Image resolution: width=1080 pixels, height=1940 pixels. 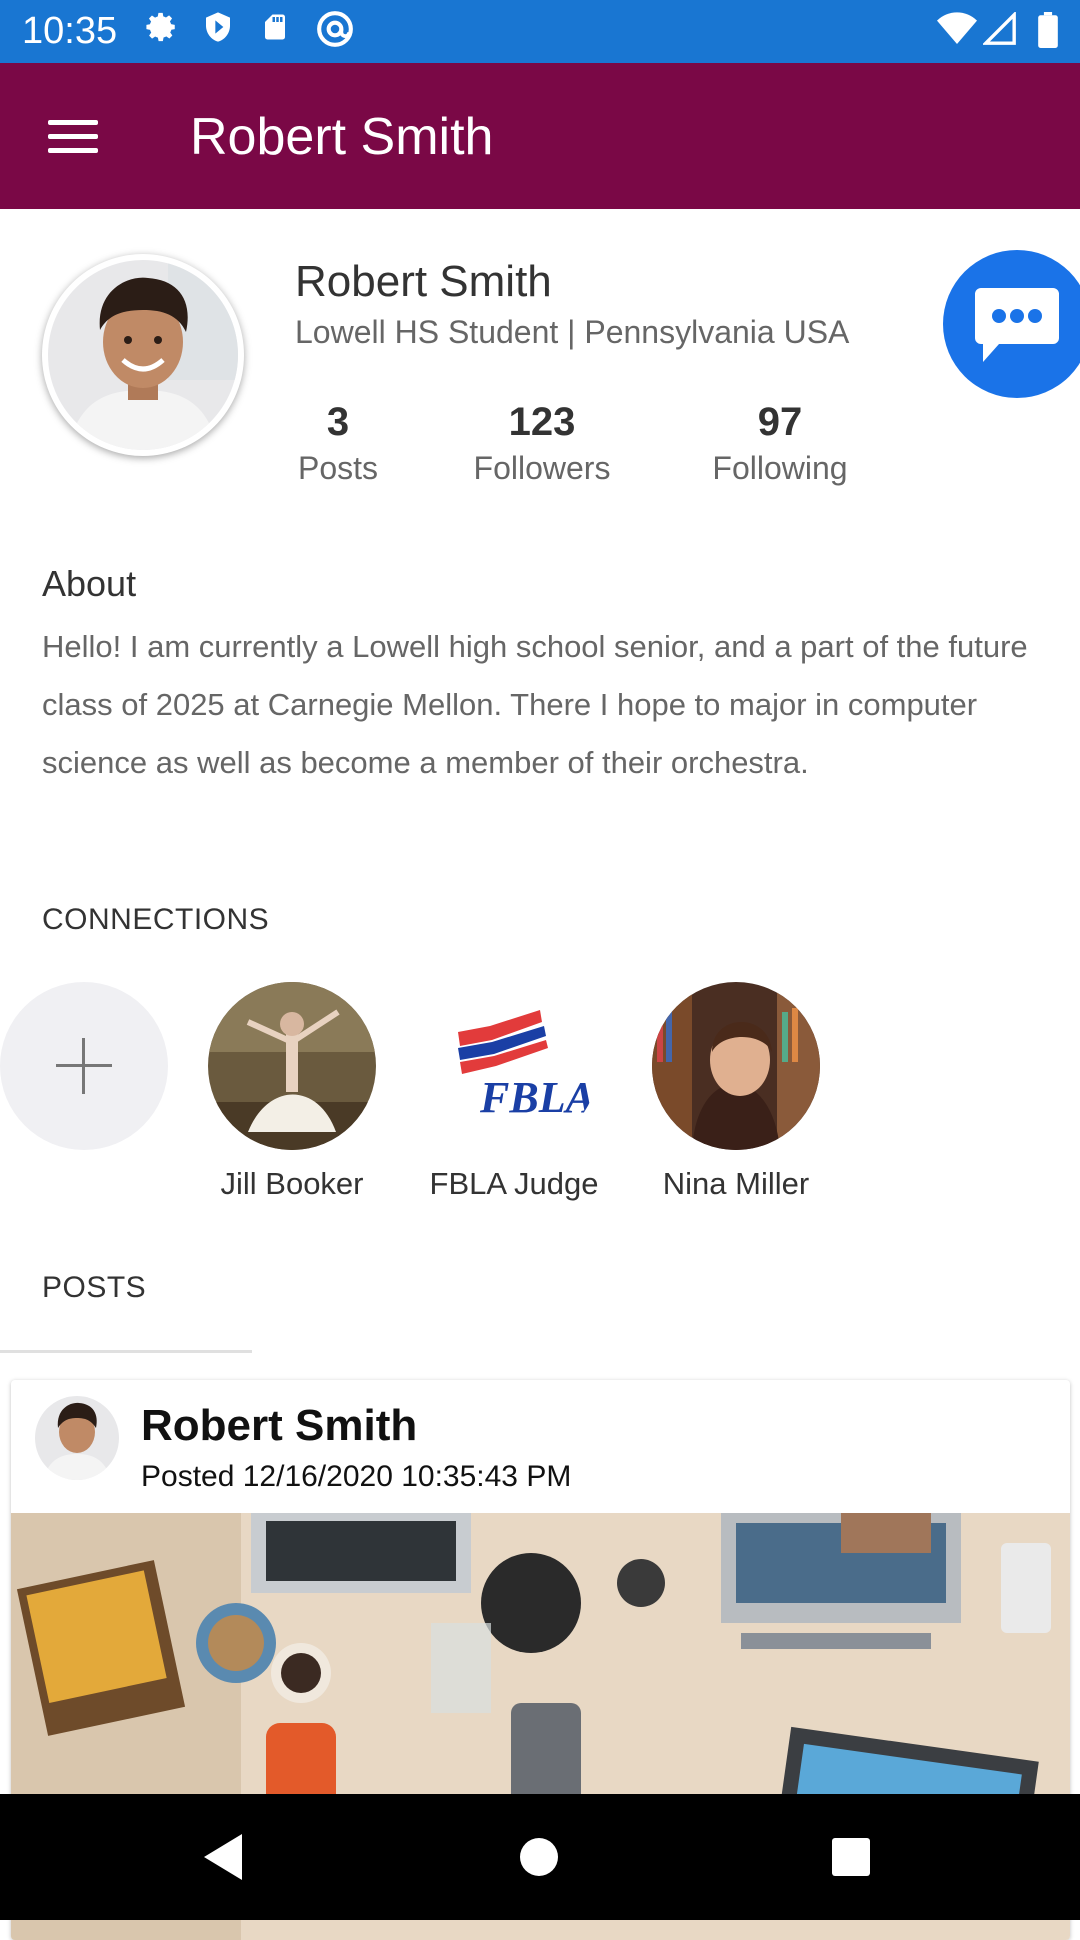 I want to click on status-icons-right, so click(x=999, y=32).